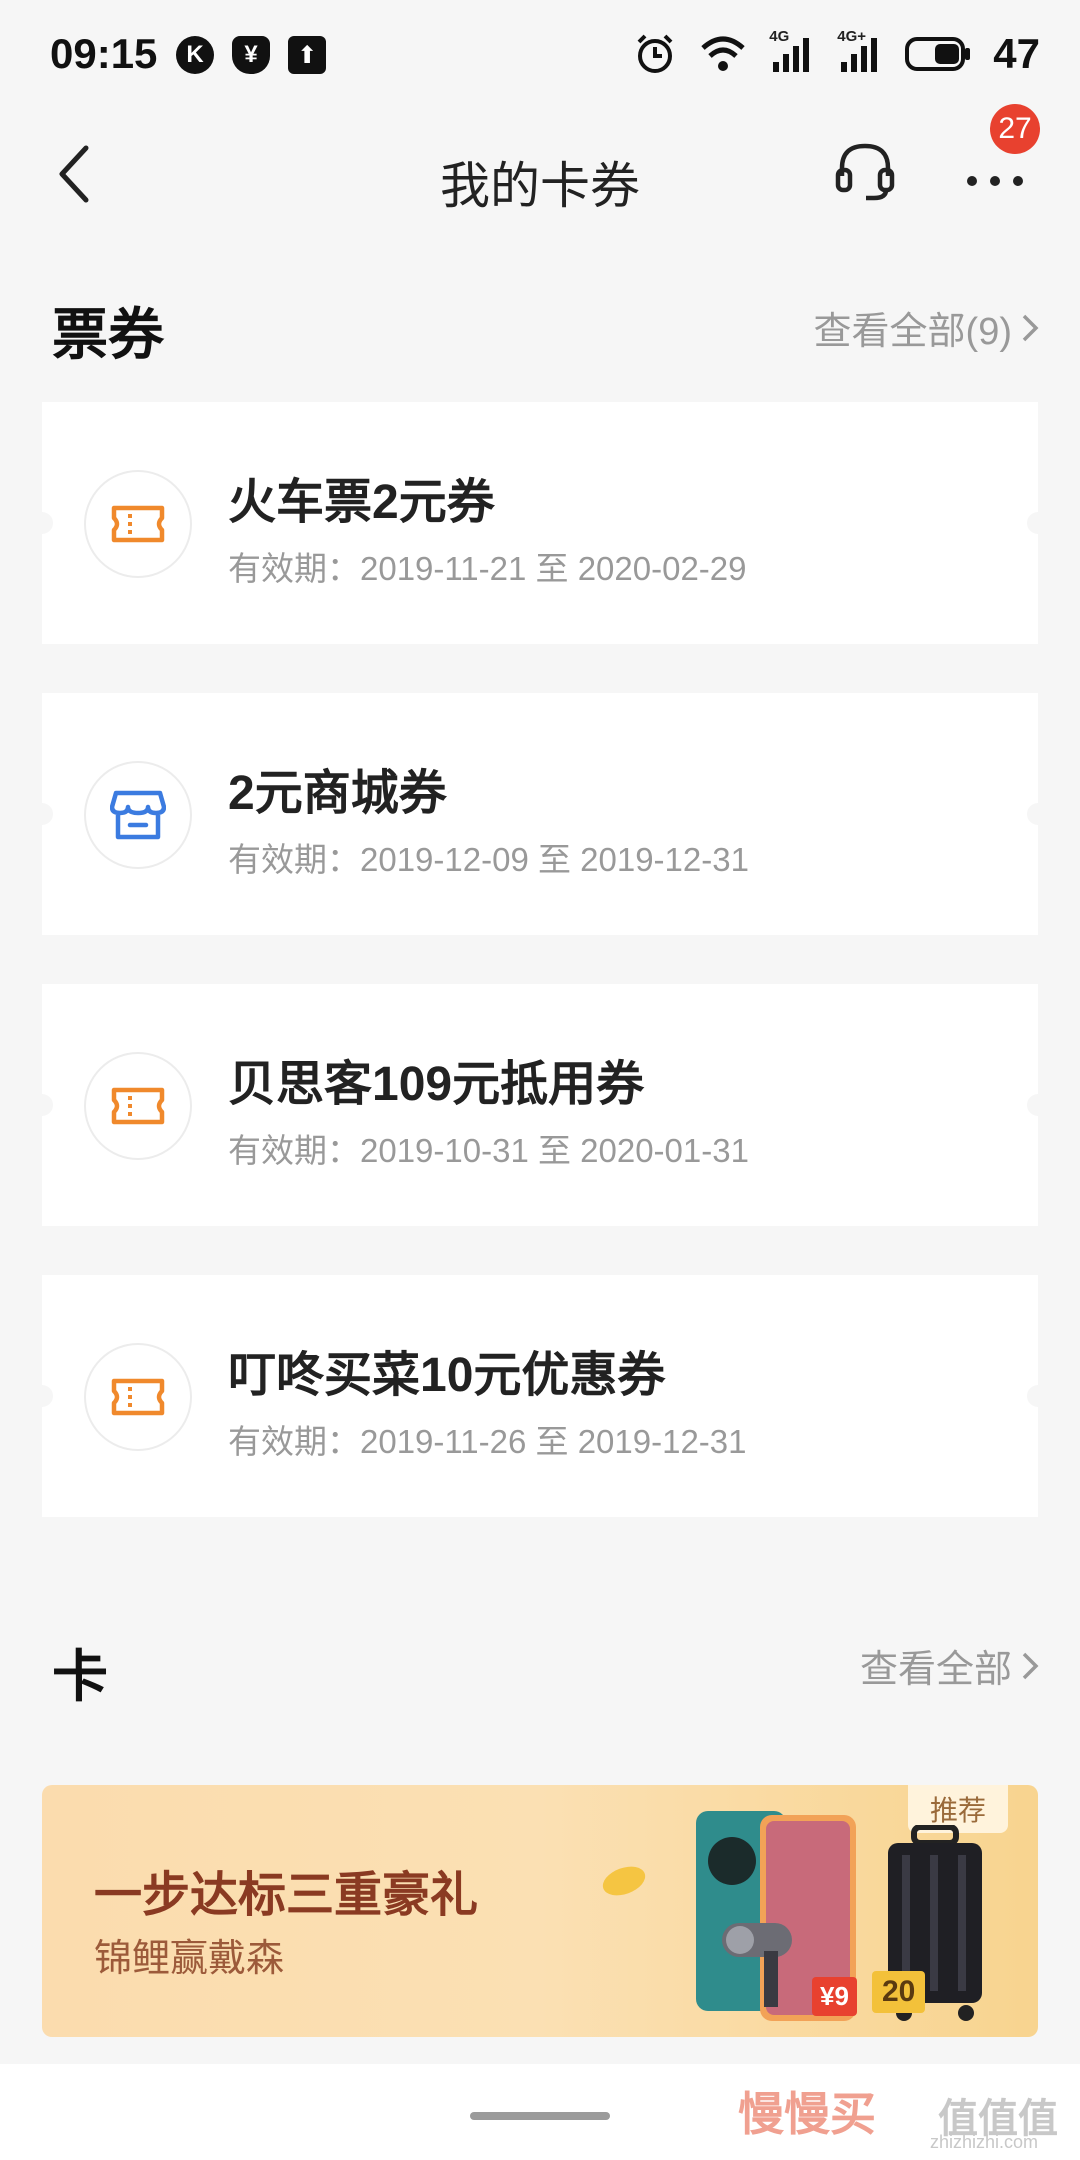 The width and height of the screenshot is (1080, 2160). I want to click on k-app-icon: K, so click(195, 55).